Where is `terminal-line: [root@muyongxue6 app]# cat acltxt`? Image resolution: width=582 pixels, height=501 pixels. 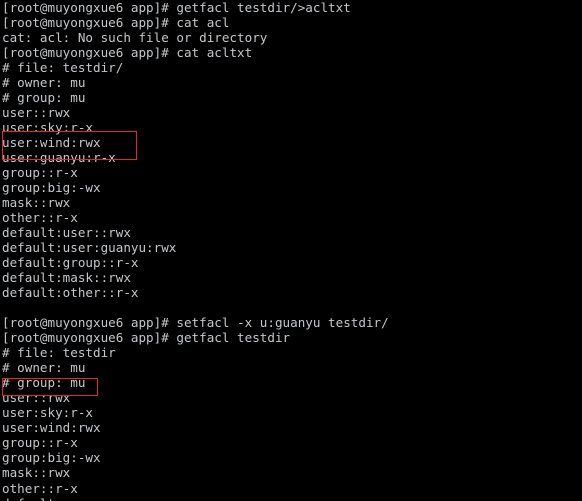 terminal-line: [root@muyongxue6 app]# cat acltxt is located at coordinates (127, 53).